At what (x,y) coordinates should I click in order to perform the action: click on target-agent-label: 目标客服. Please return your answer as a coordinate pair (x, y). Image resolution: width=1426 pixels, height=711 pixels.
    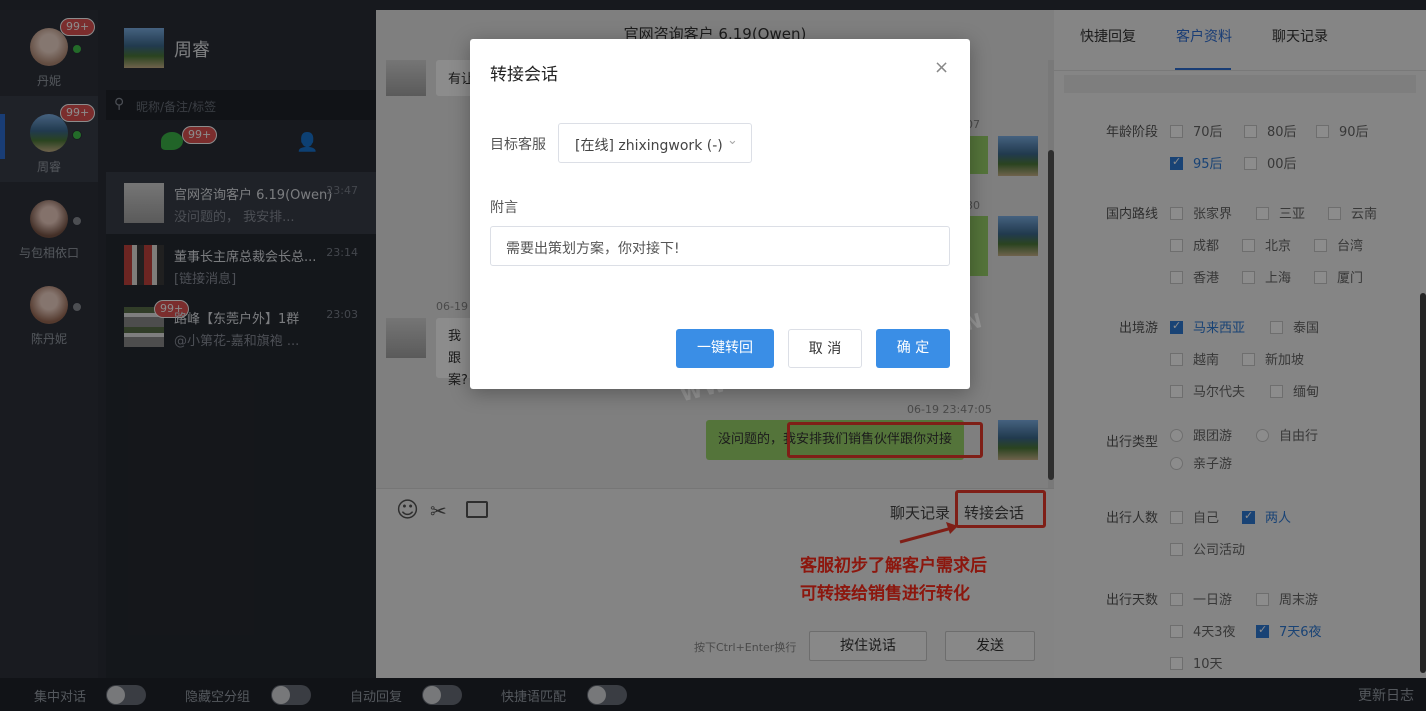
    Looking at the image, I should click on (518, 145).